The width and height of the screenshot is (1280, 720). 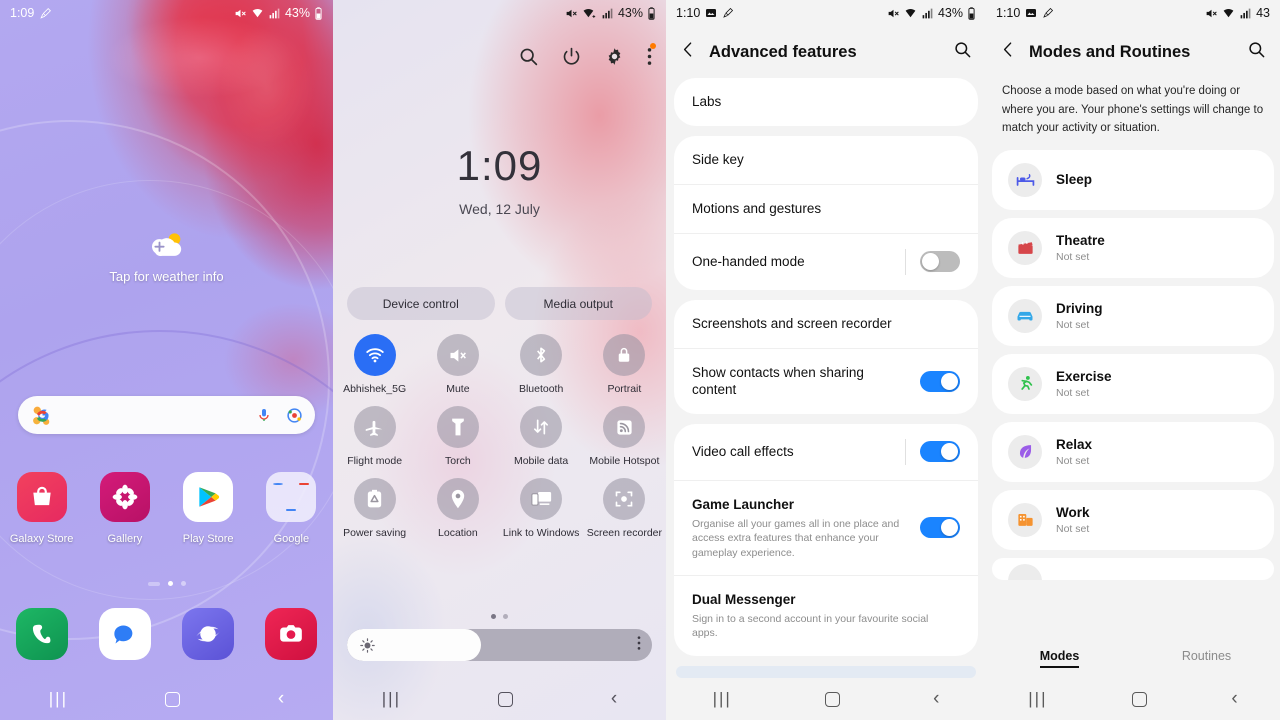 What do you see at coordinates (264, 415) in the screenshot?
I see `microphone-icon` at bounding box center [264, 415].